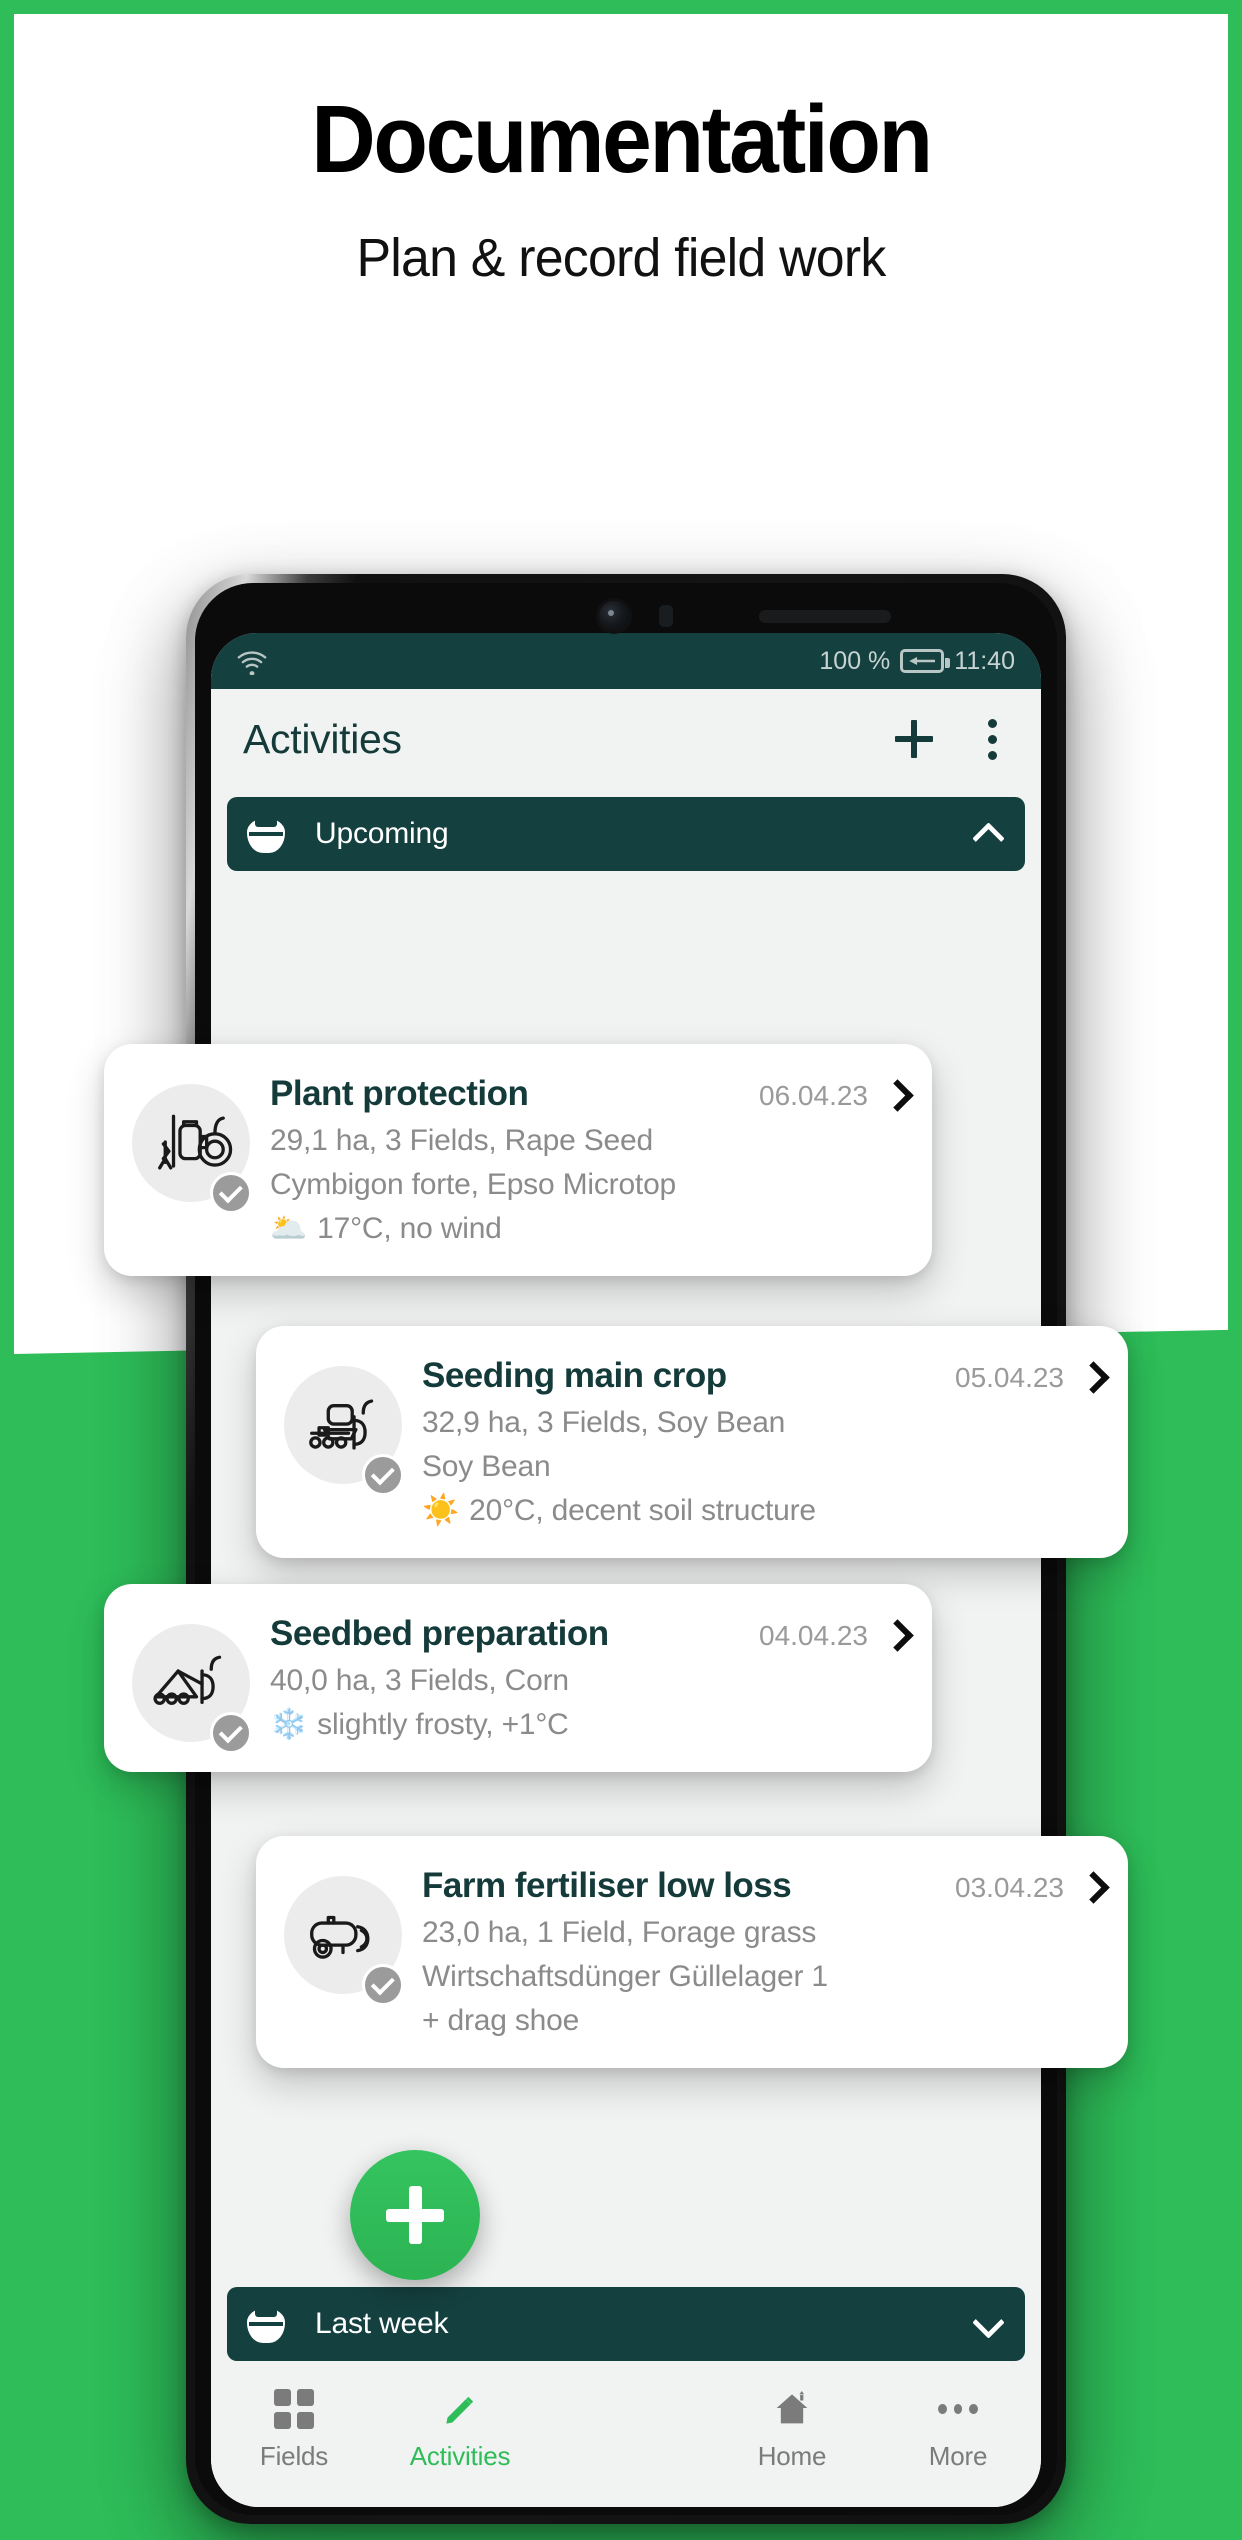 The image size is (1242, 2540). I want to click on app-bar: Activities, so click(626, 739).